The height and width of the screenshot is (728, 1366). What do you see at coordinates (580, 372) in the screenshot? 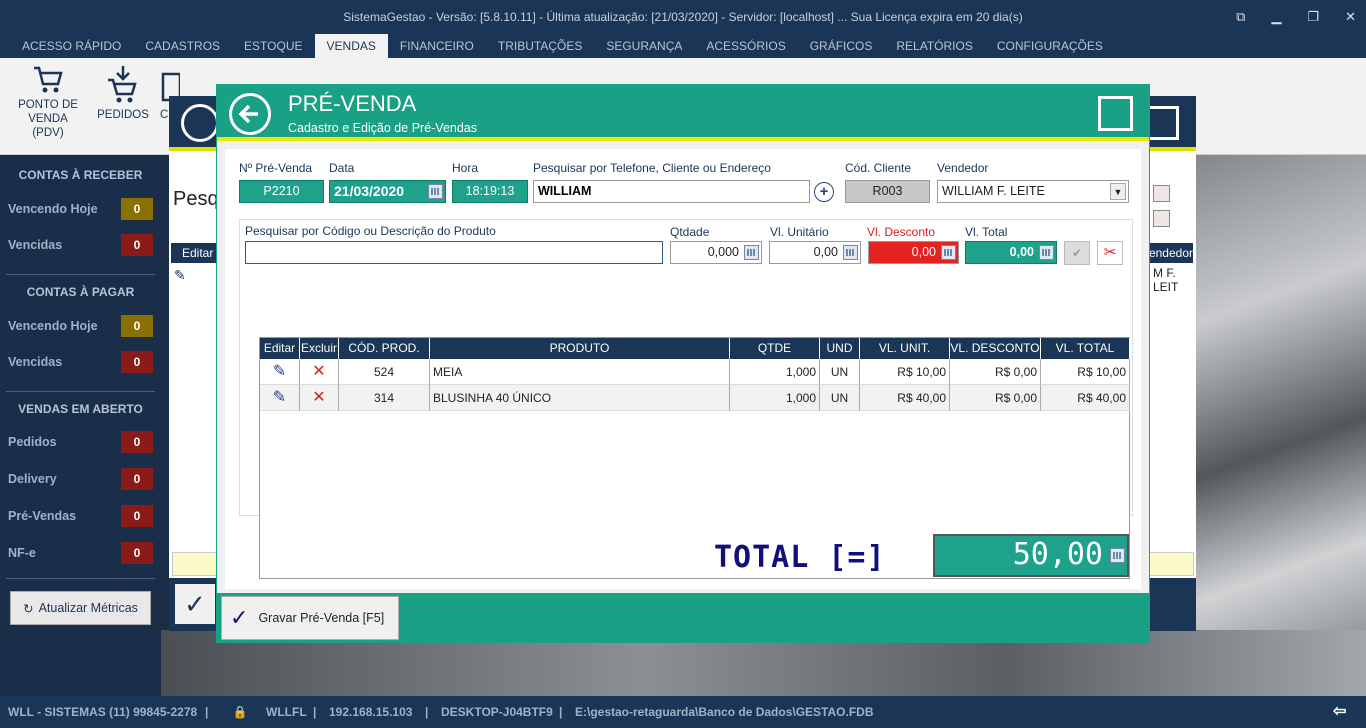
I see `cell-produto: MEIA` at bounding box center [580, 372].